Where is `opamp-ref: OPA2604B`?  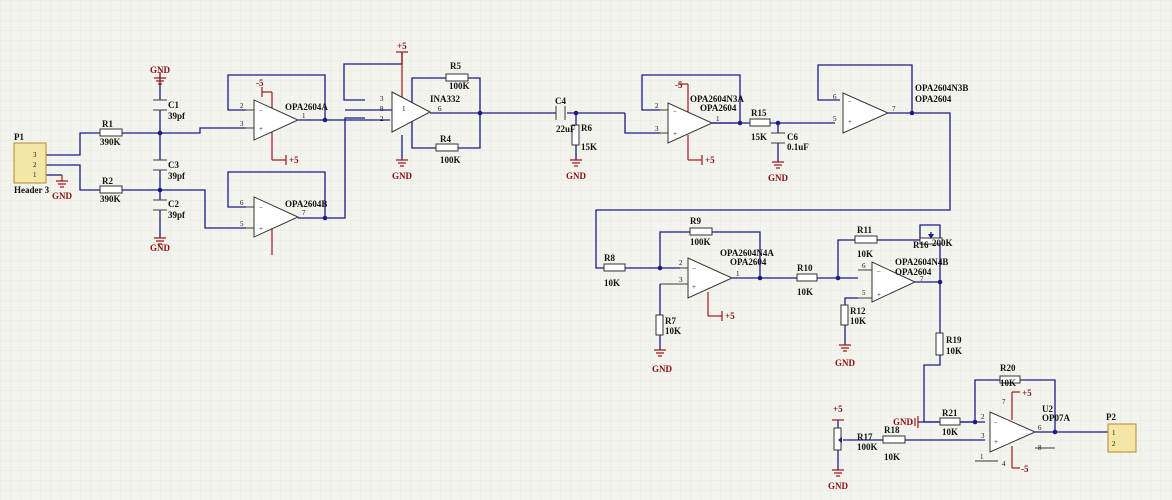 opamp-ref: OPA2604B is located at coordinates (306, 204).